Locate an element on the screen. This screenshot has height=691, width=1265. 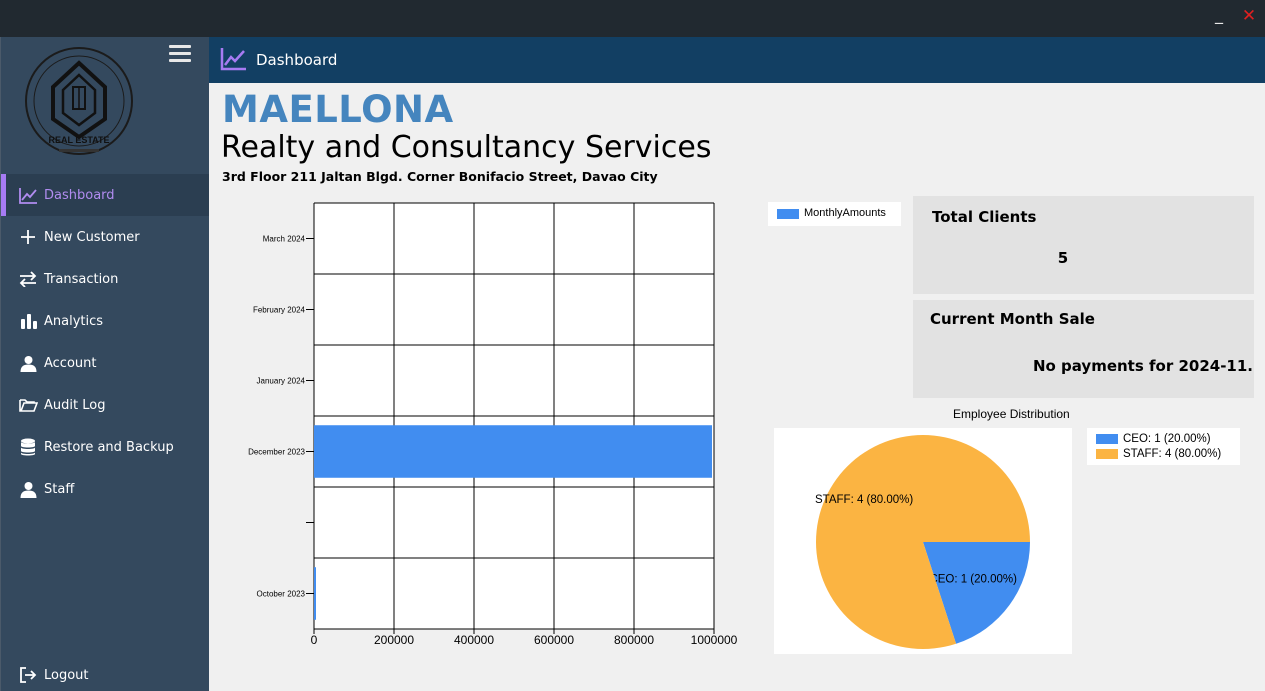
legend-label: STAFF: 4 (80.00%) is located at coordinates (1172, 453).